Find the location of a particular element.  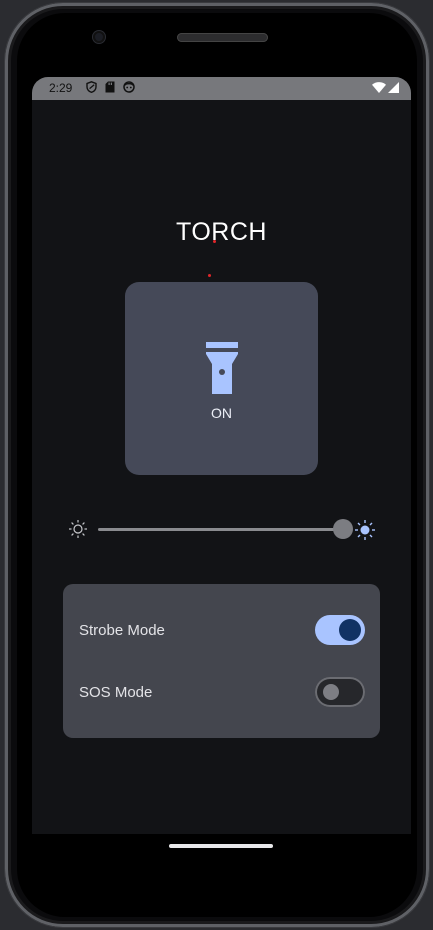

status-bar: 2:29 is located at coordinates (221, 88).